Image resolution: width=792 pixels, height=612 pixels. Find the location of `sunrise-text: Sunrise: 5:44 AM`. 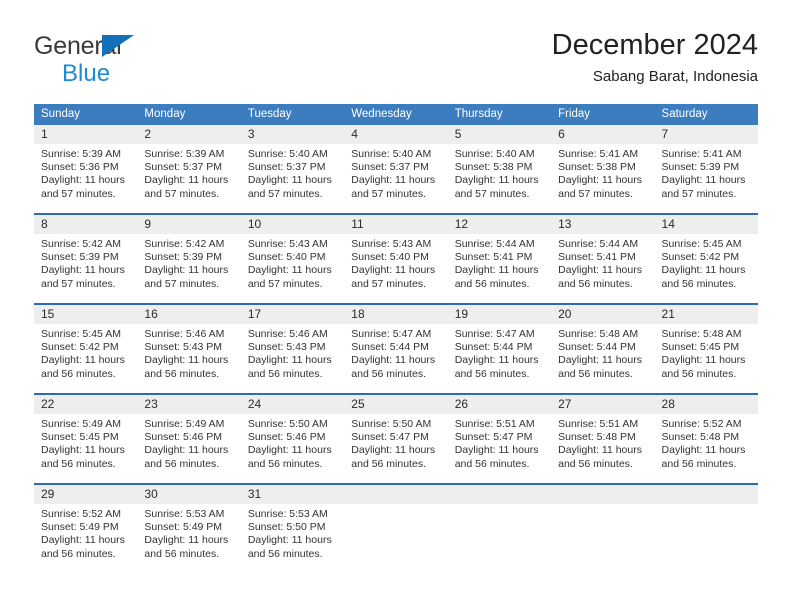

sunrise-text: Sunrise: 5:44 AM is located at coordinates (598, 244).